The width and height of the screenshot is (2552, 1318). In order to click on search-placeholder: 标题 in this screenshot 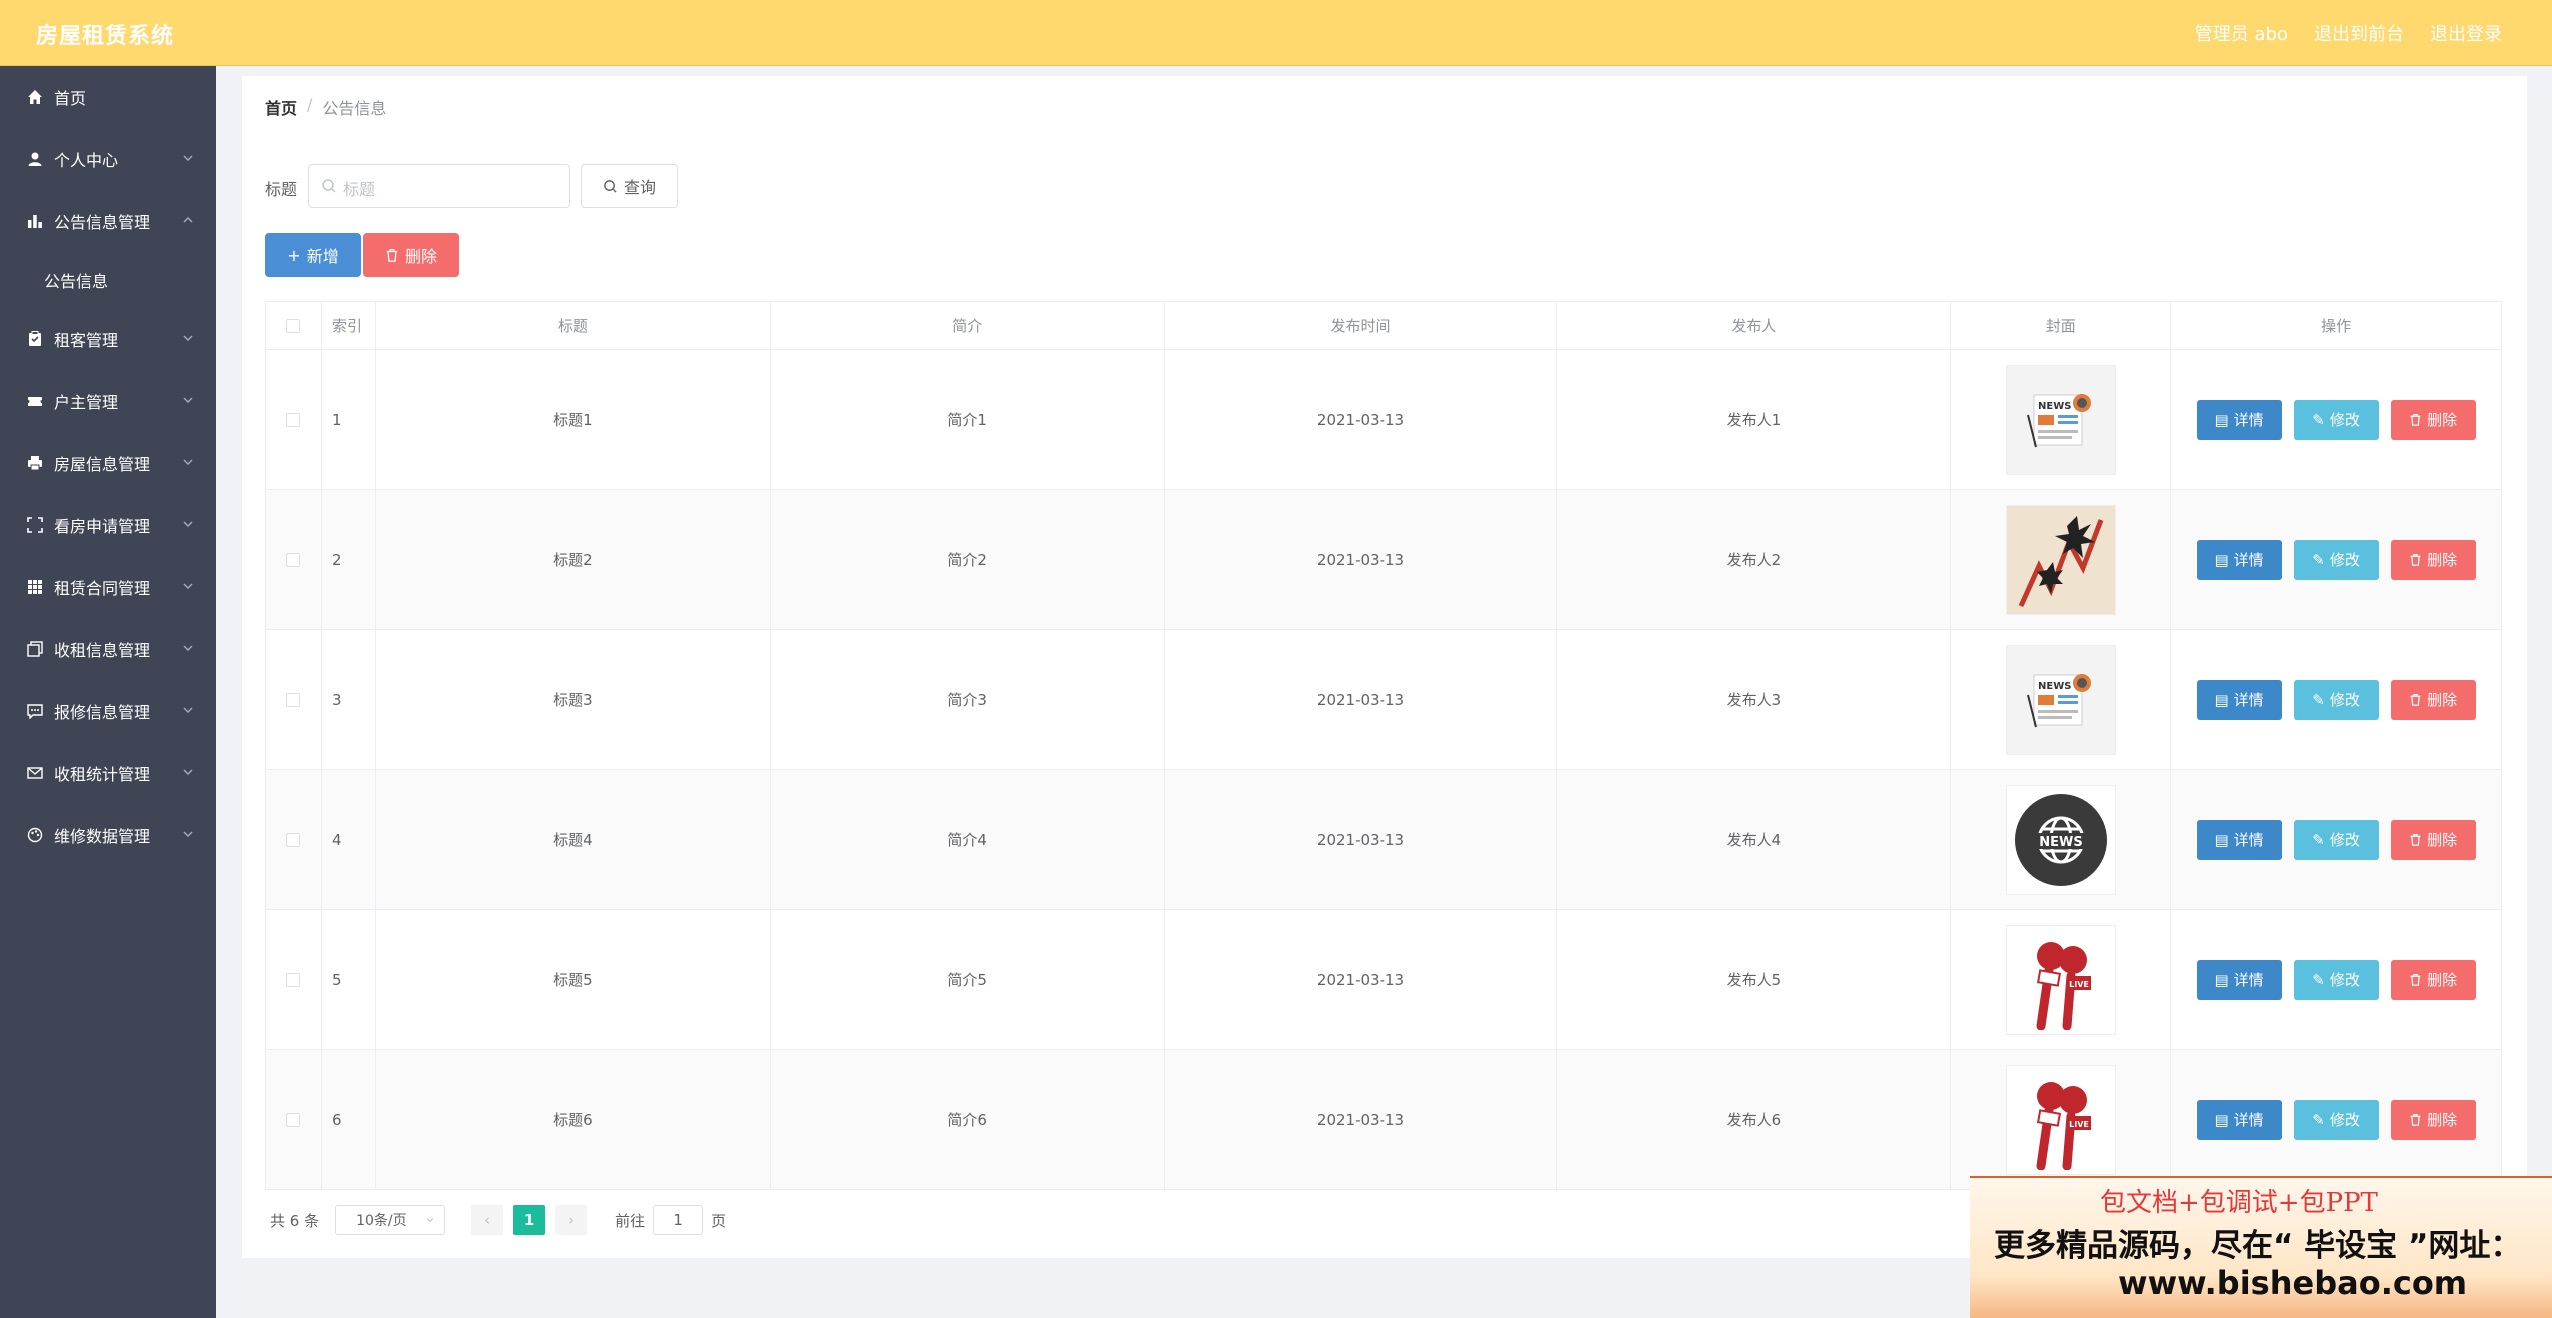, I will do `click(359, 189)`.